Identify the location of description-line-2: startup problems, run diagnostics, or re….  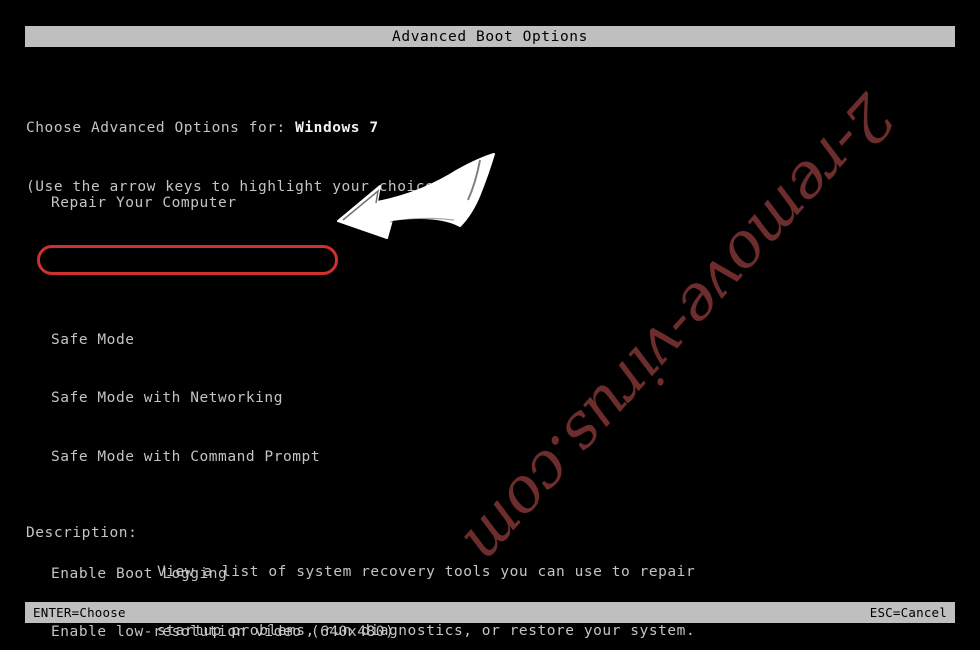
(426, 630).